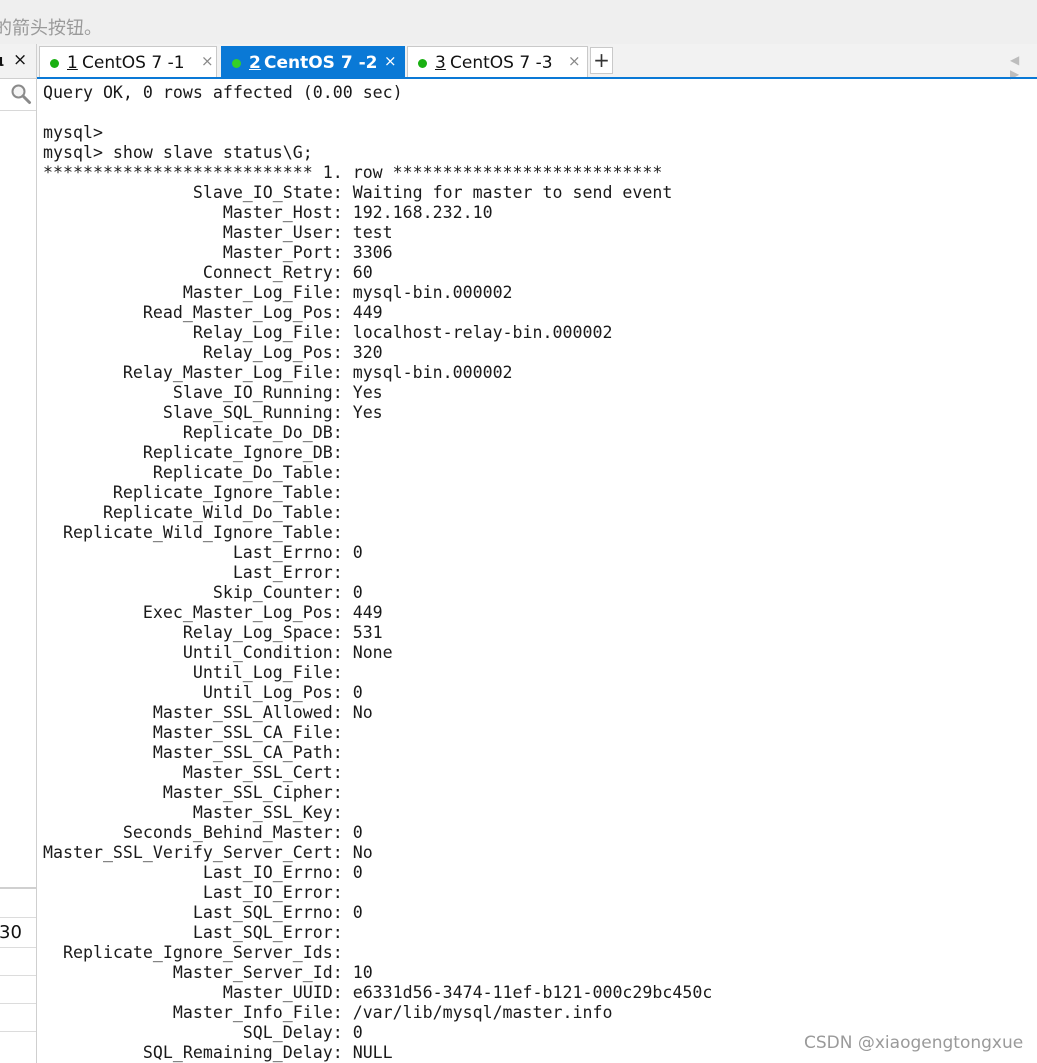 The height and width of the screenshot is (1063, 1037). Describe the element at coordinates (203, 872) in the screenshot. I see `terminal-line: Last_IO_Errno: 0` at that location.